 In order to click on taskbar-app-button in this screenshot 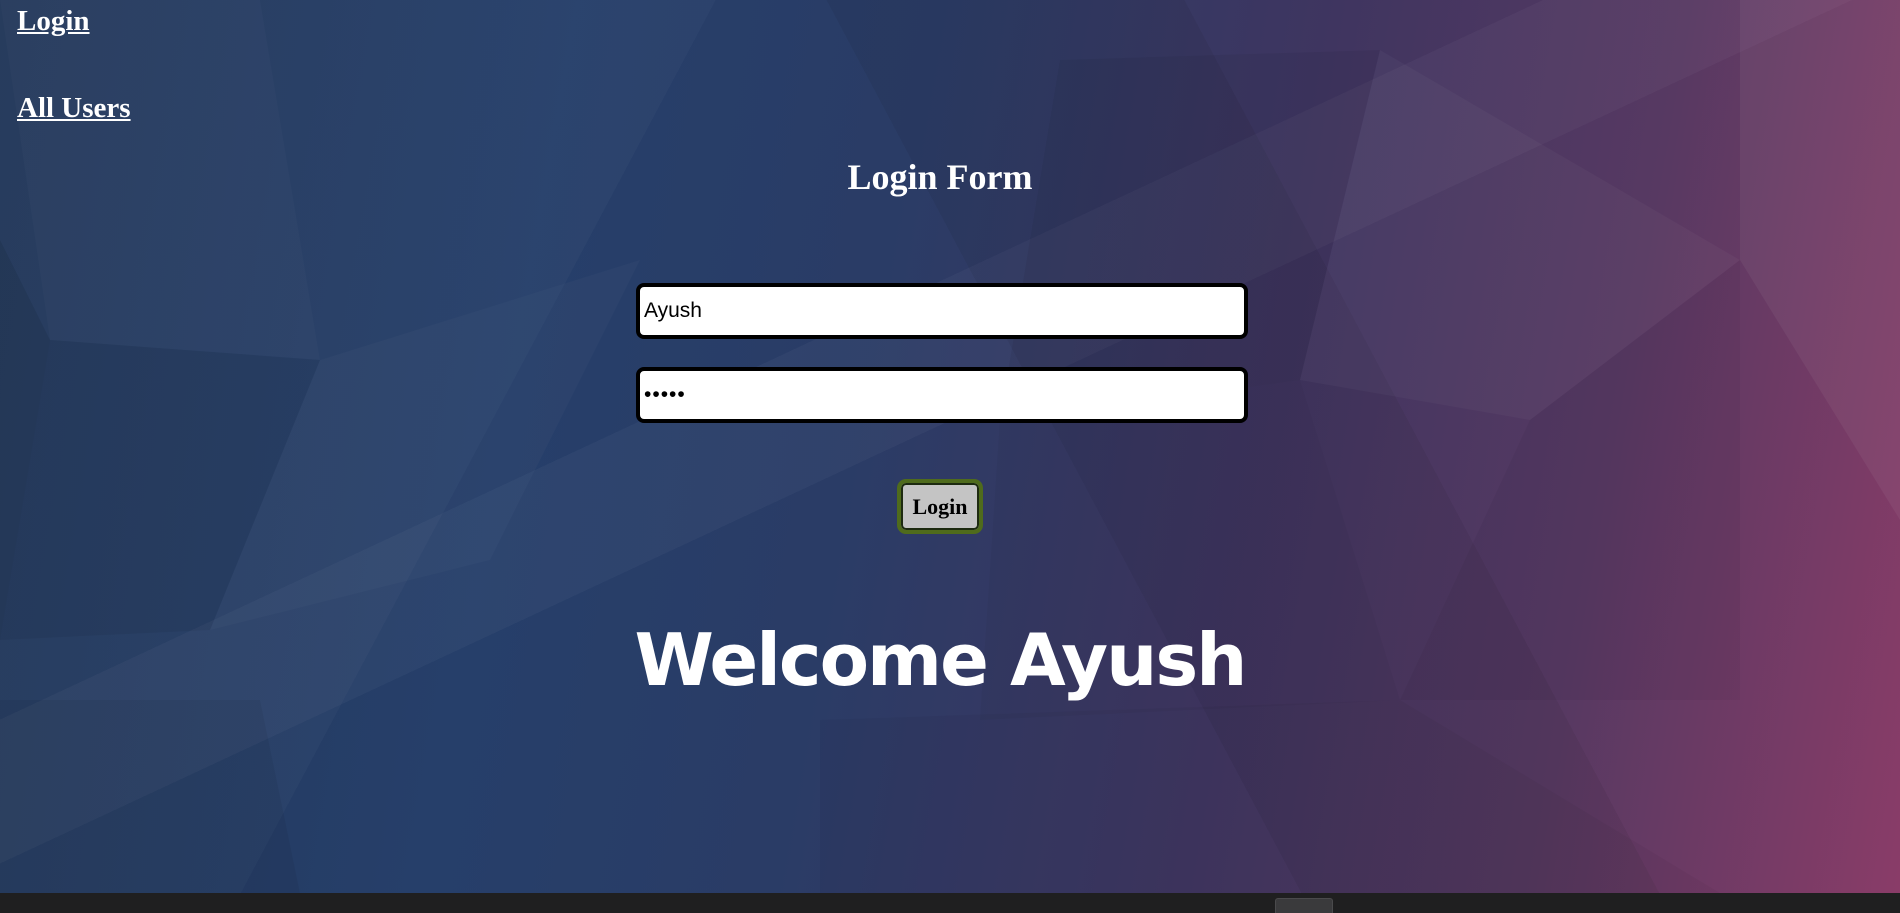, I will do `click(1304, 905)`.